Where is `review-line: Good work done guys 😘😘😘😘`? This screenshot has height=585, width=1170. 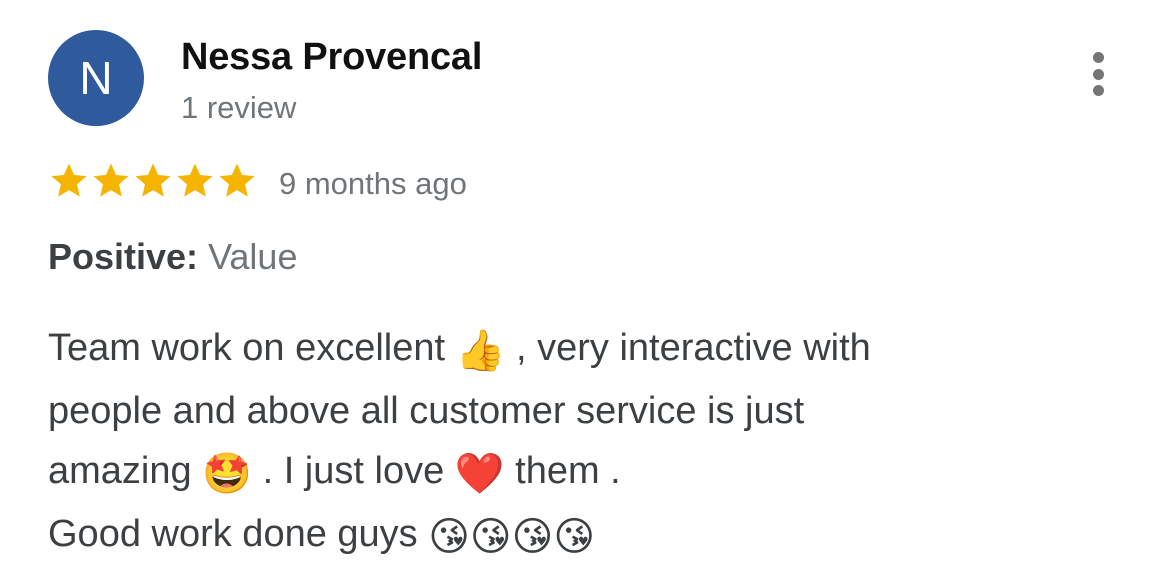
review-line: Good work done guys 😘😘😘😘 is located at coordinates (322, 536).